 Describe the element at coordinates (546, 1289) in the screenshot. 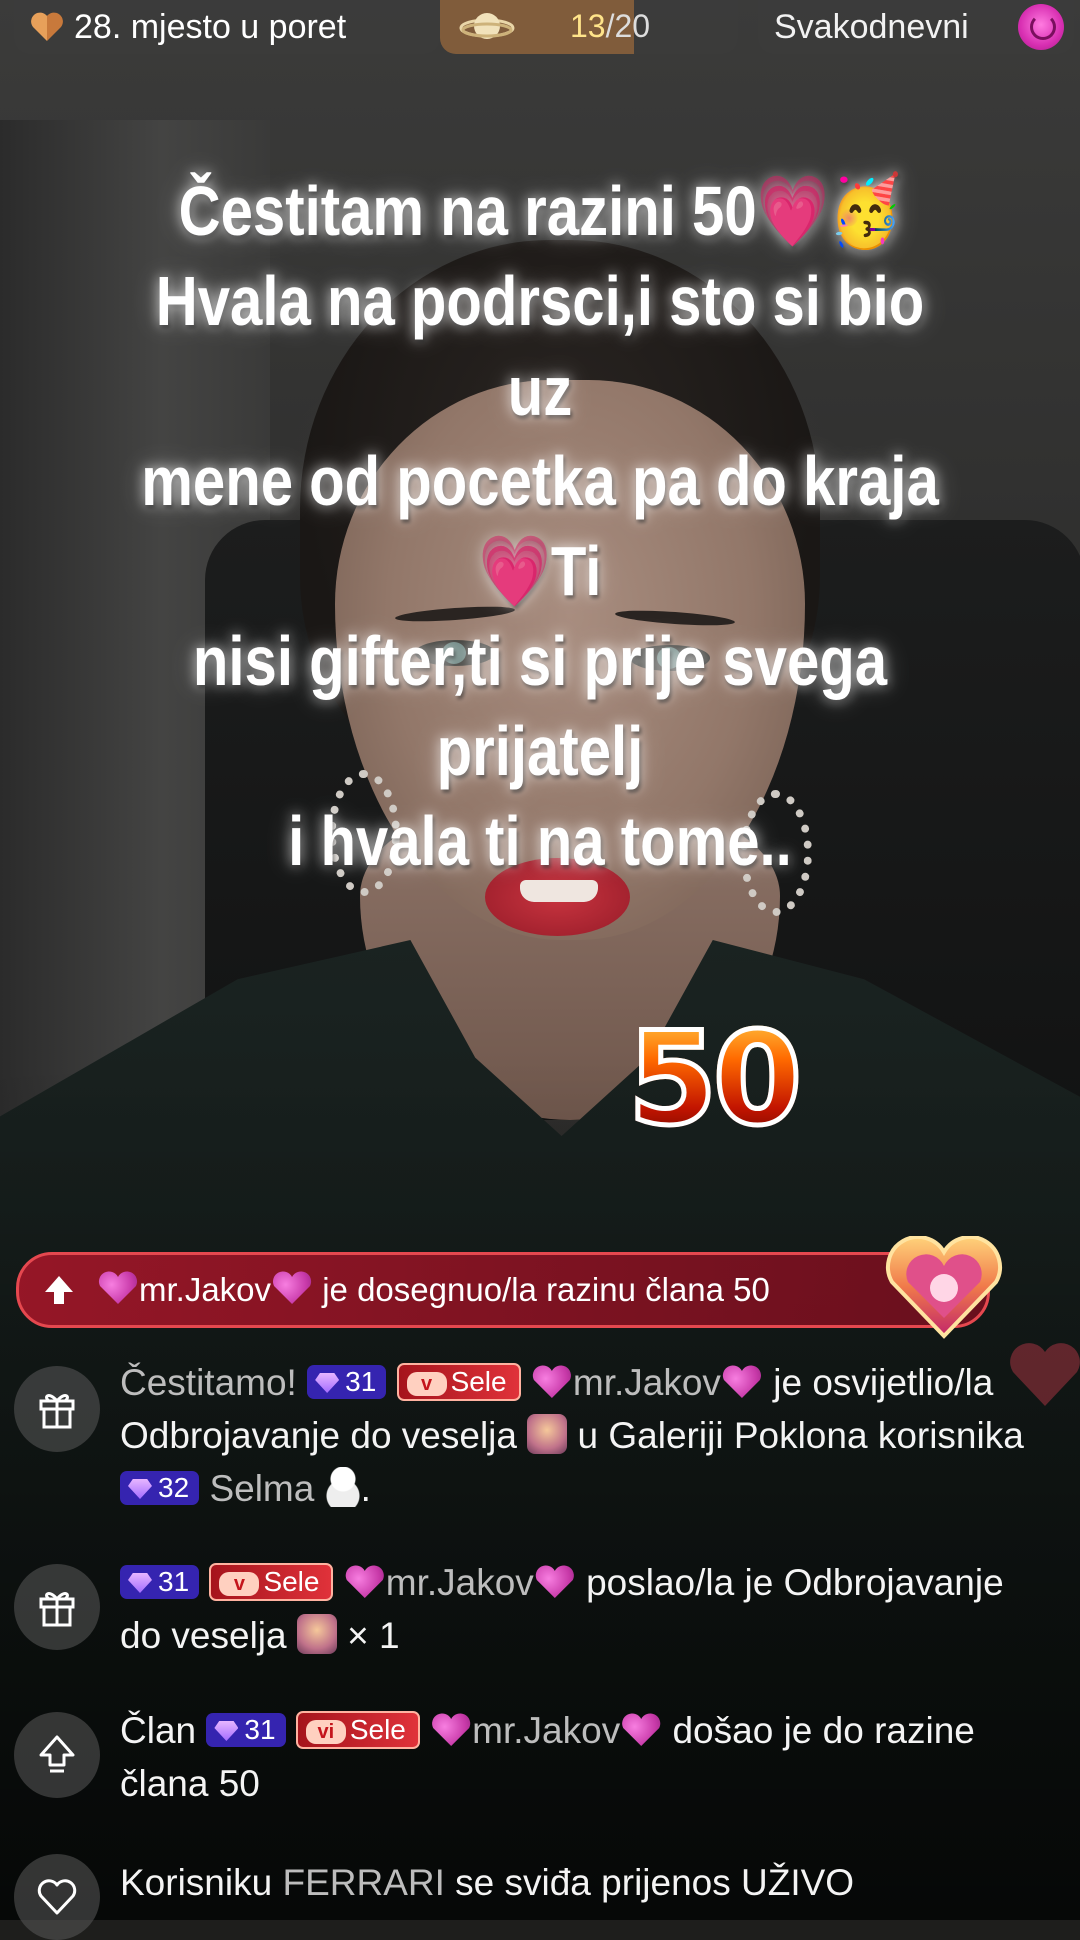

I see `banner-text: je dosegnuo/la razinu člana 50` at that location.